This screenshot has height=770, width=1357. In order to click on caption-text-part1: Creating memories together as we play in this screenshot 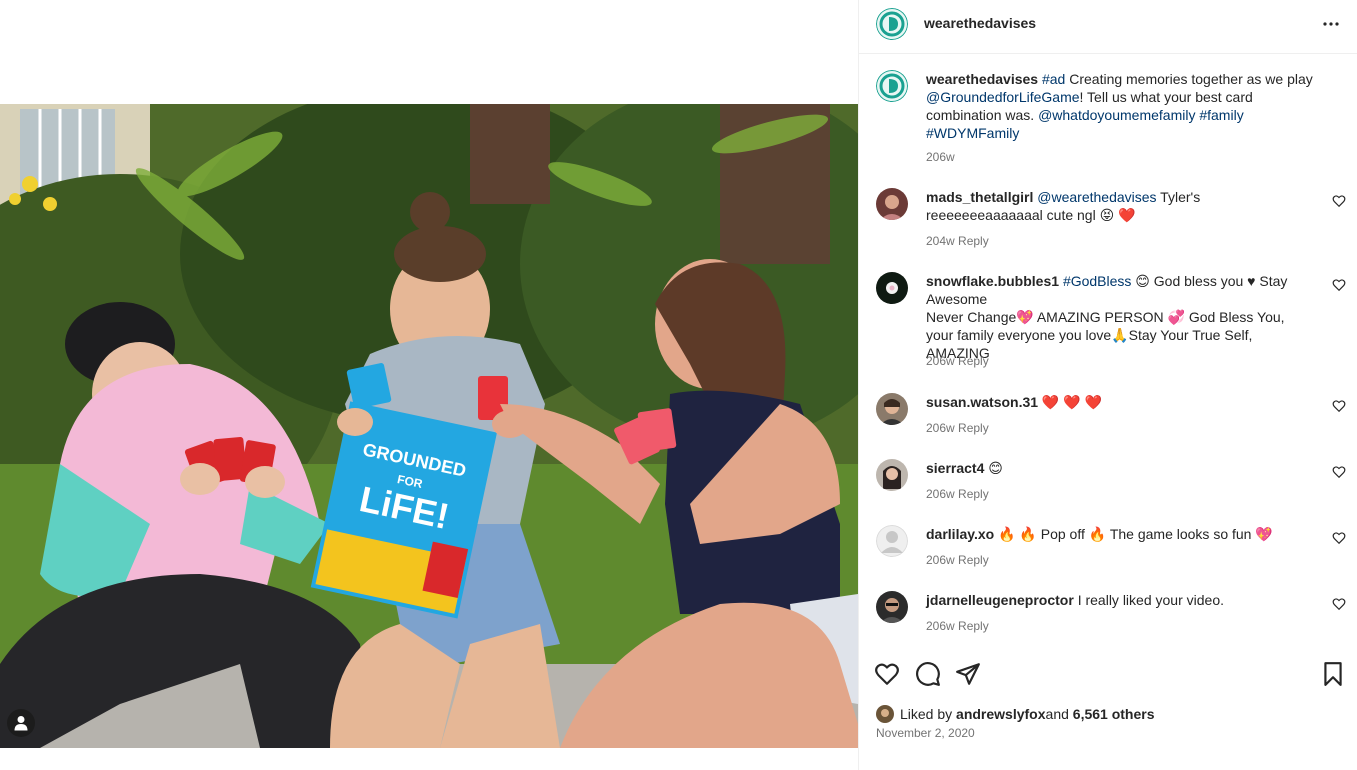, I will do `click(1189, 79)`.